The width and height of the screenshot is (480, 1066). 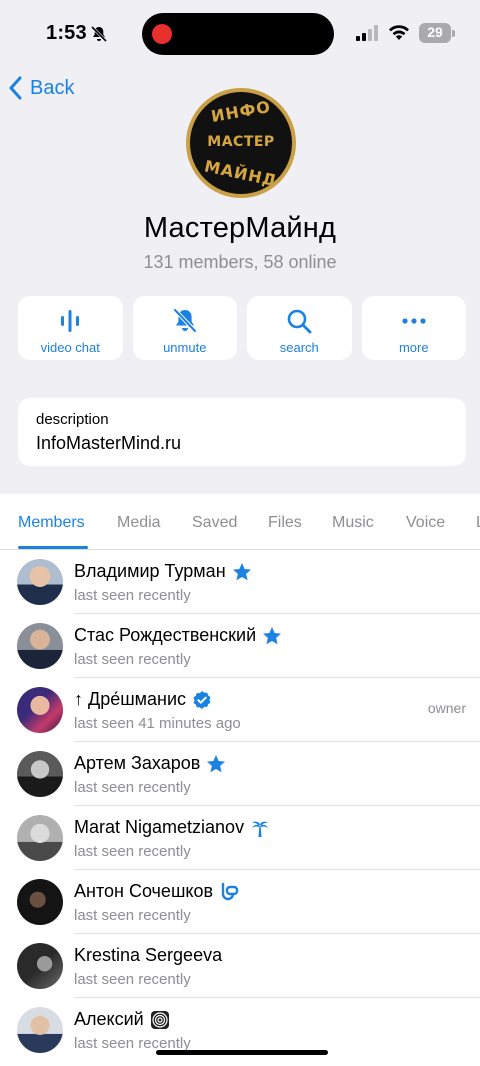 What do you see at coordinates (425, 523) in the screenshot?
I see `tab-voice: Voice` at bounding box center [425, 523].